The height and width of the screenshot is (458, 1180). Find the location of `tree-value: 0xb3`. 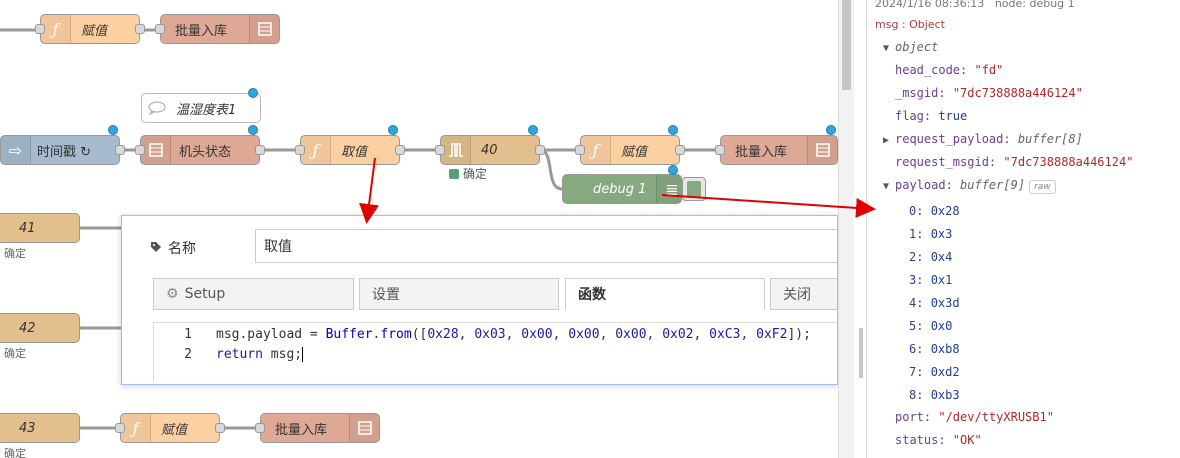

tree-value: 0xb3 is located at coordinates (945, 395).